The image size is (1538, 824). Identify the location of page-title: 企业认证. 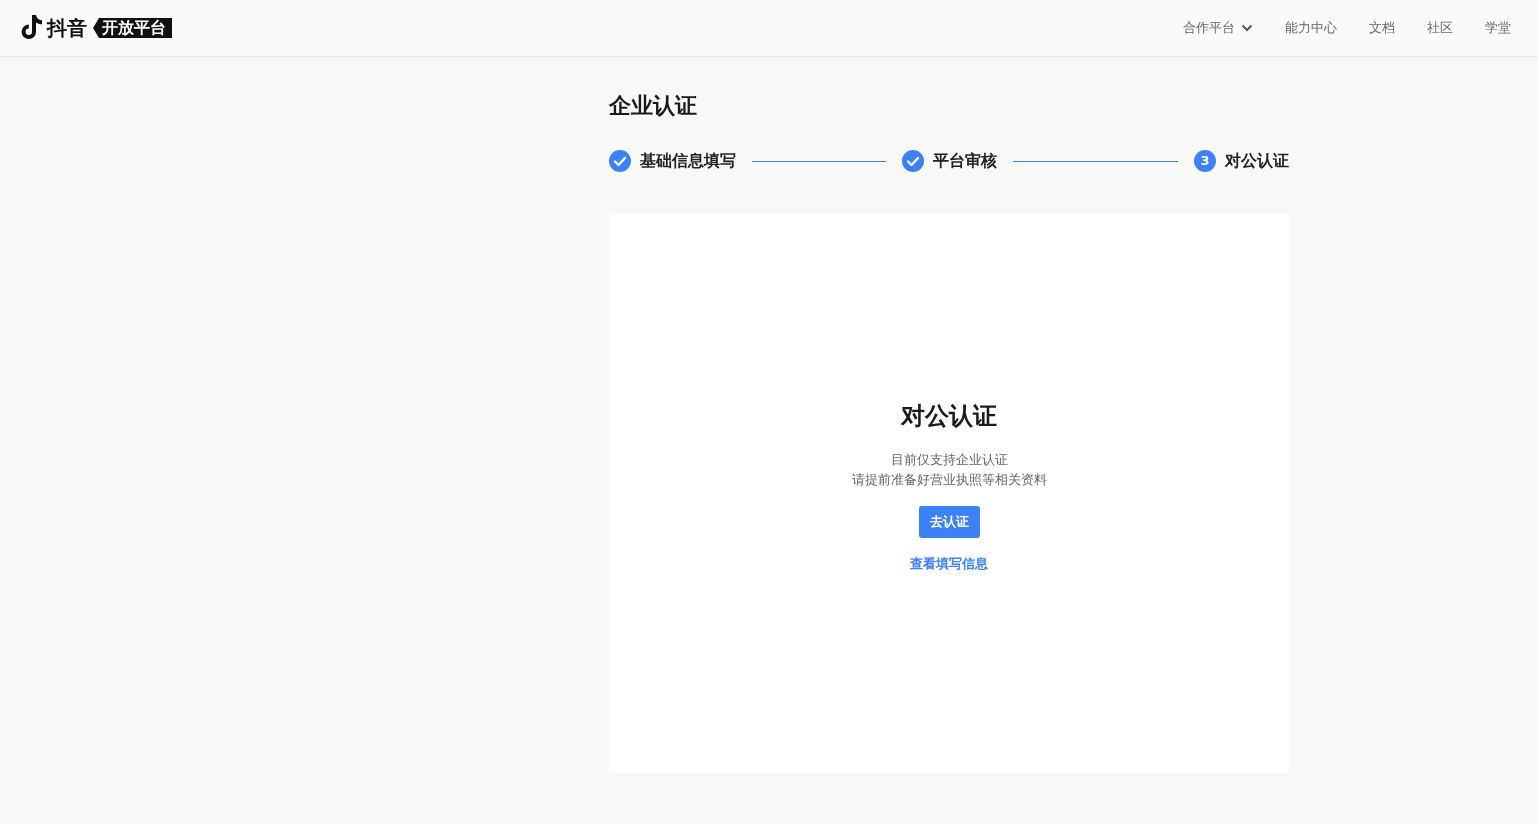
(653, 106).